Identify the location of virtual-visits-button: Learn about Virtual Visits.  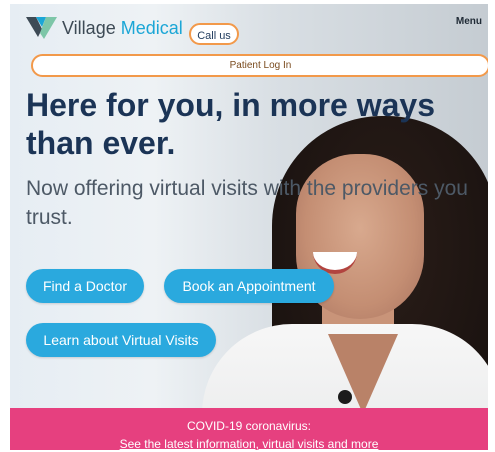
(121, 340).